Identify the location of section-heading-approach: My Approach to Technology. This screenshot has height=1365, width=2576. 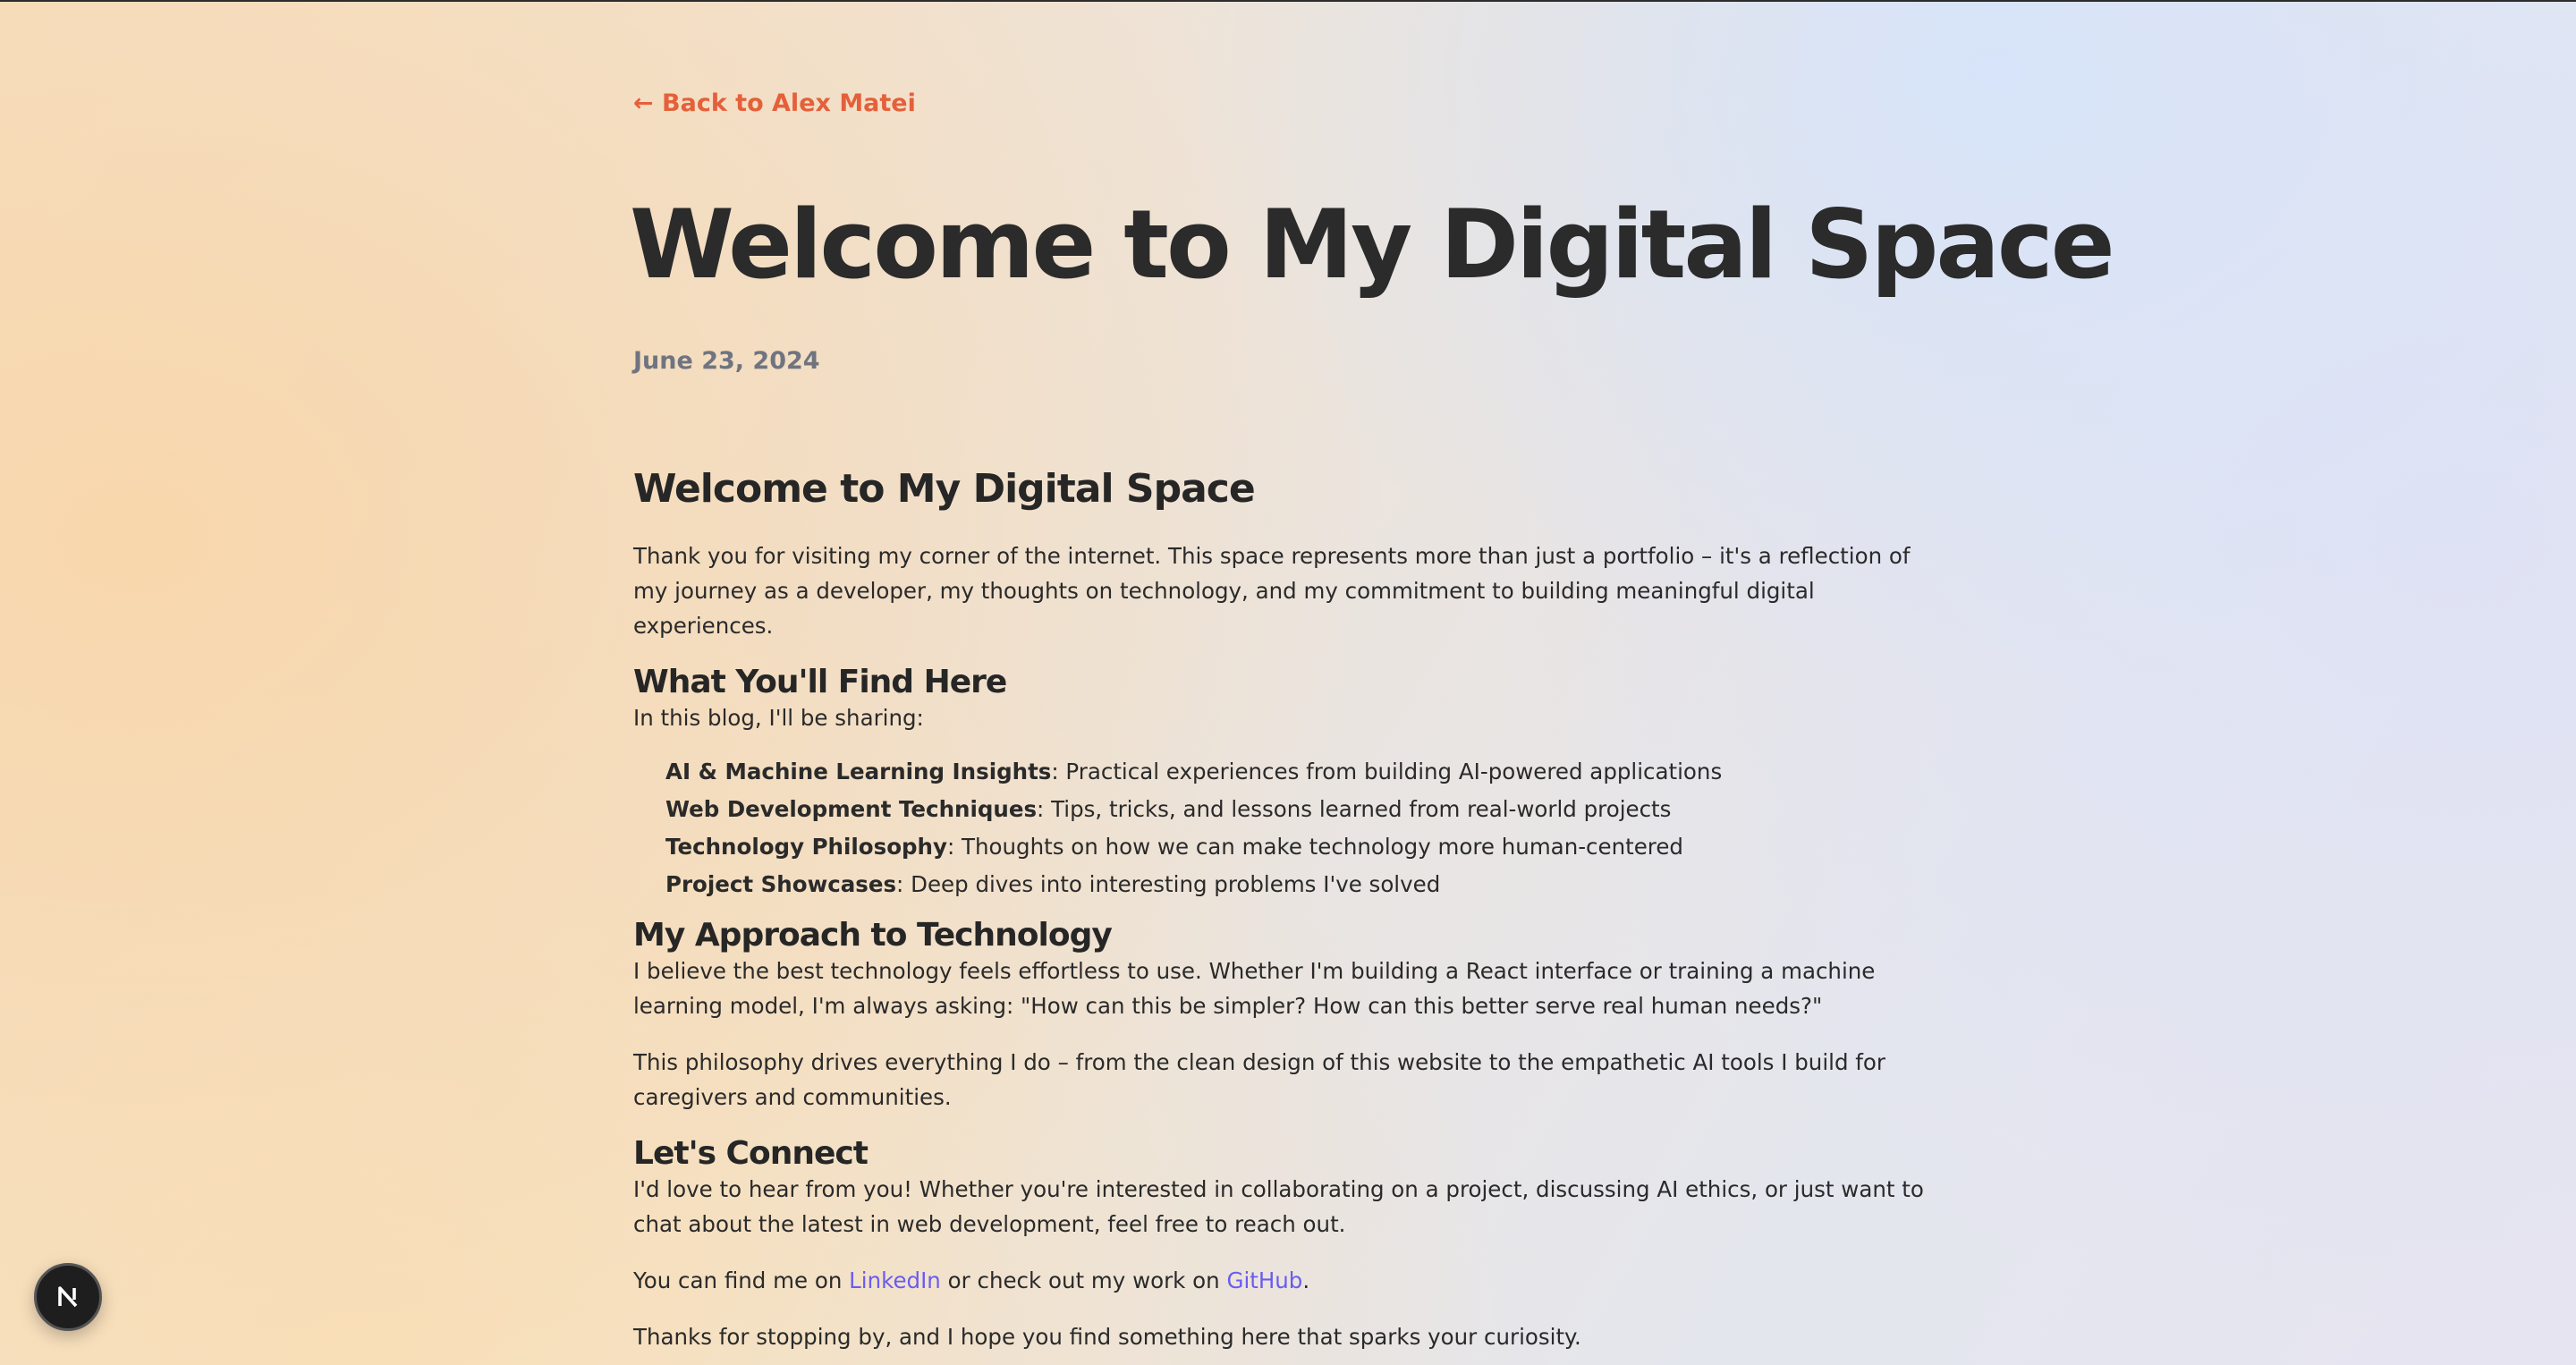
(873, 935).